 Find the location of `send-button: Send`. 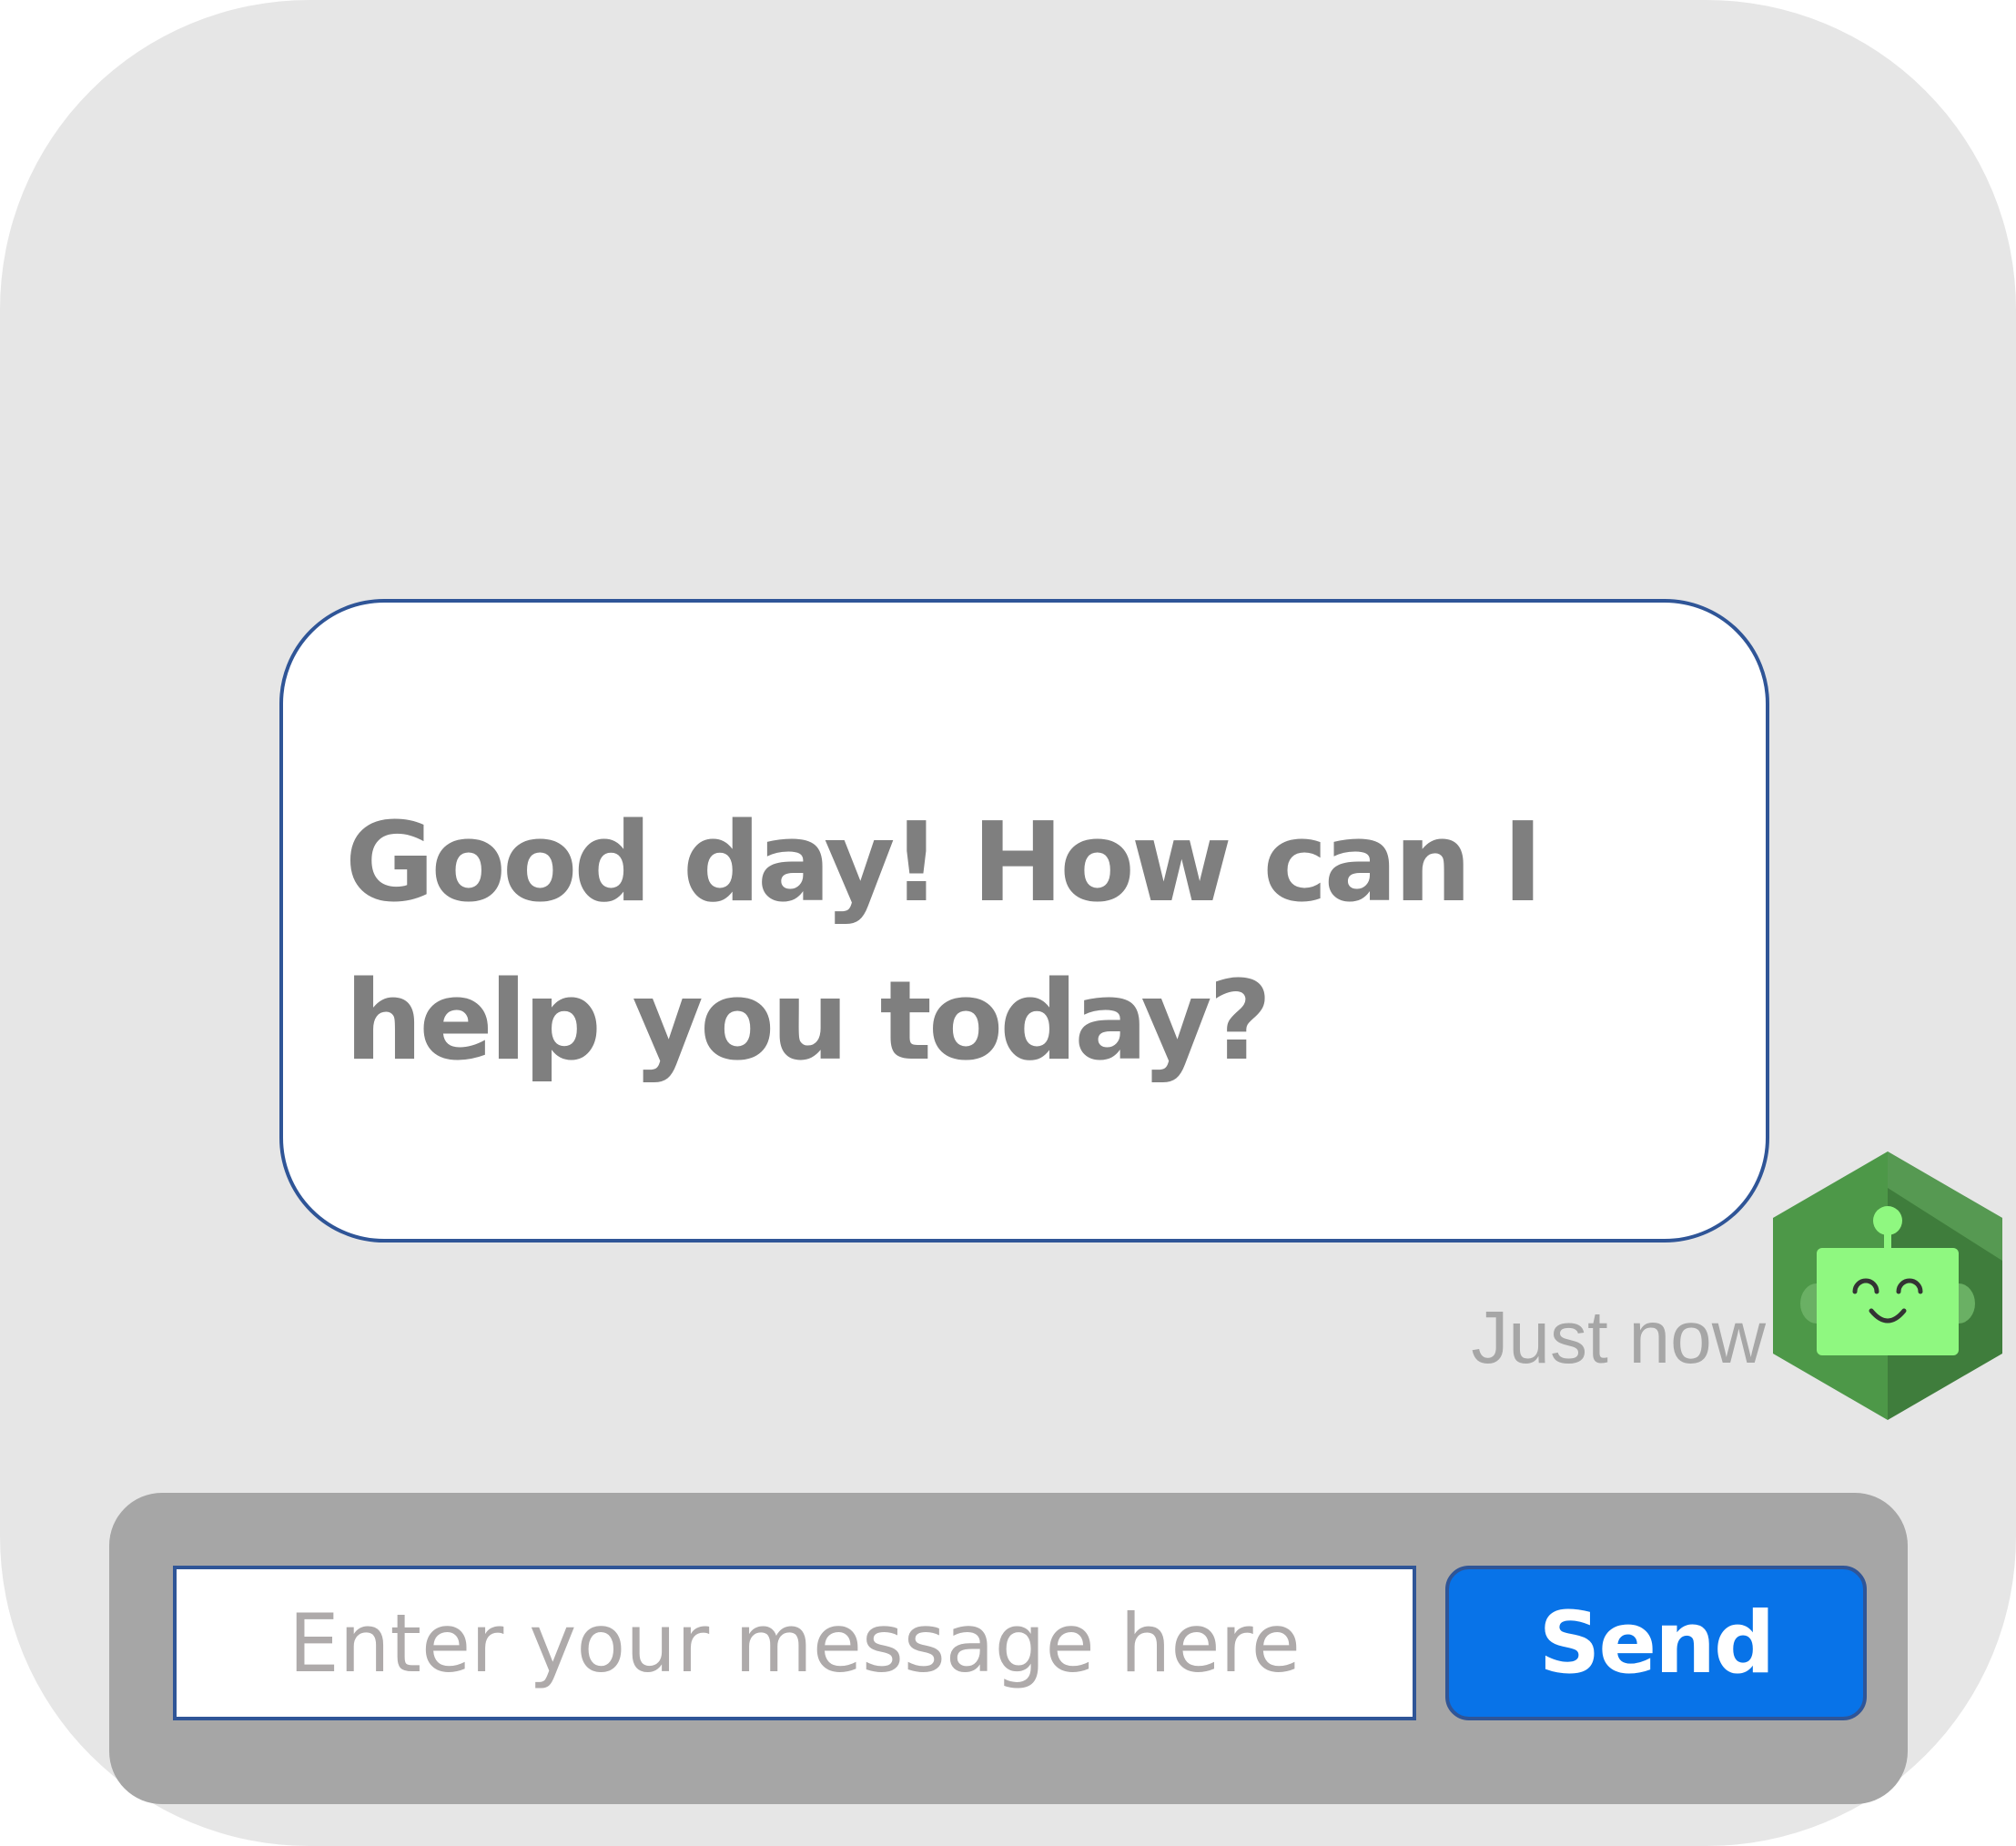

send-button: Send is located at coordinates (1656, 1643).